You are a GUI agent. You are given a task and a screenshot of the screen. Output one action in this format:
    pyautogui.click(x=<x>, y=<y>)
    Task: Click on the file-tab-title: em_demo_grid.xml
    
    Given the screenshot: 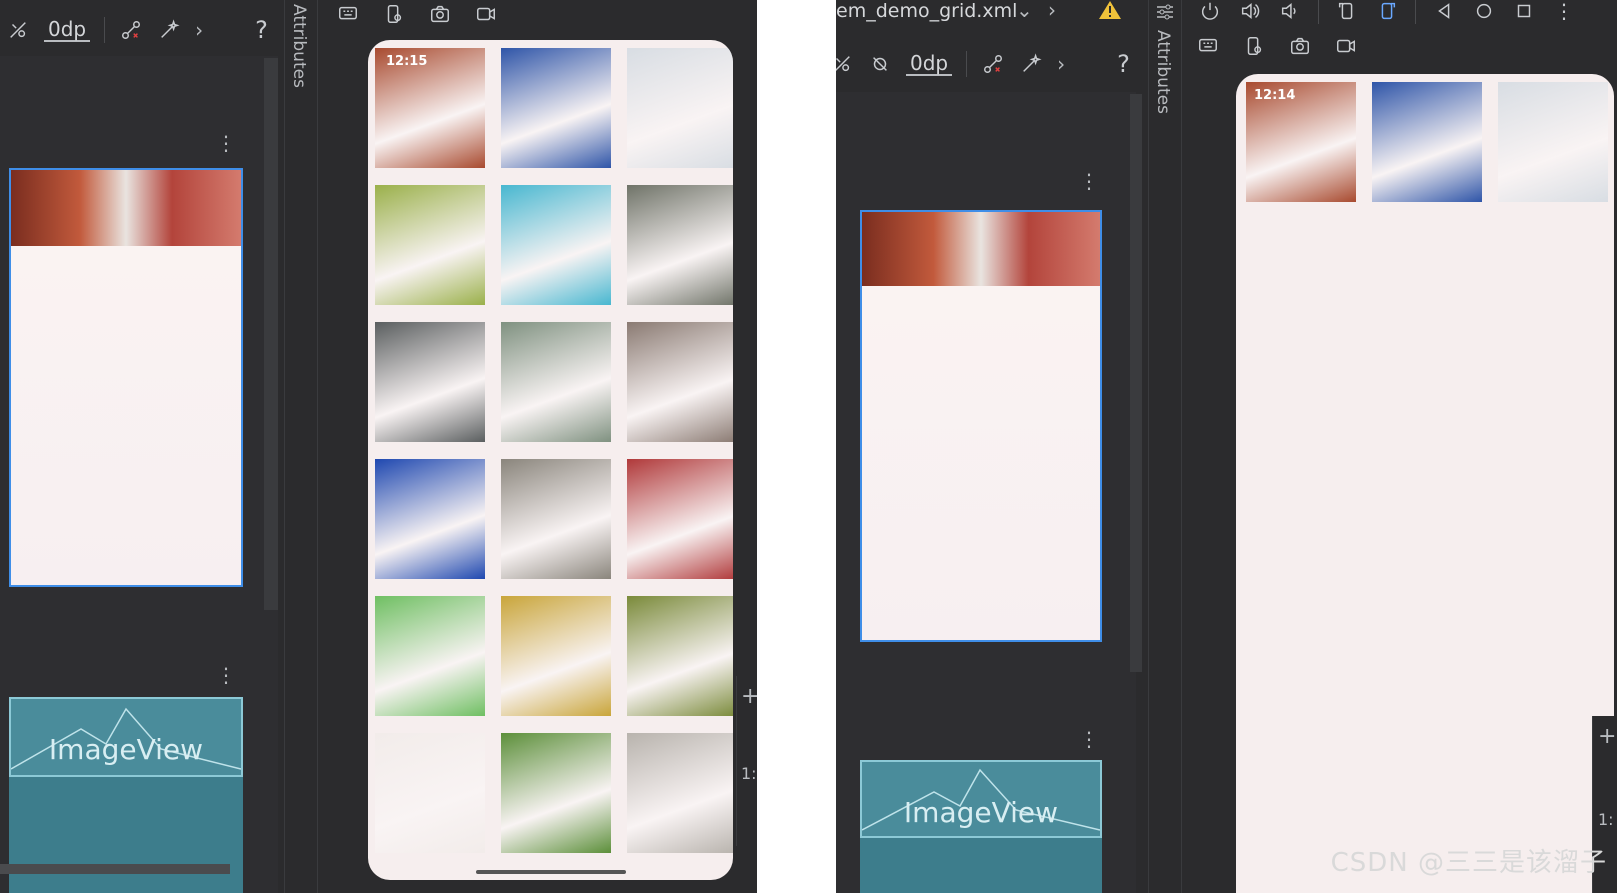 What is the action you would take?
    pyautogui.click(x=926, y=11)
    